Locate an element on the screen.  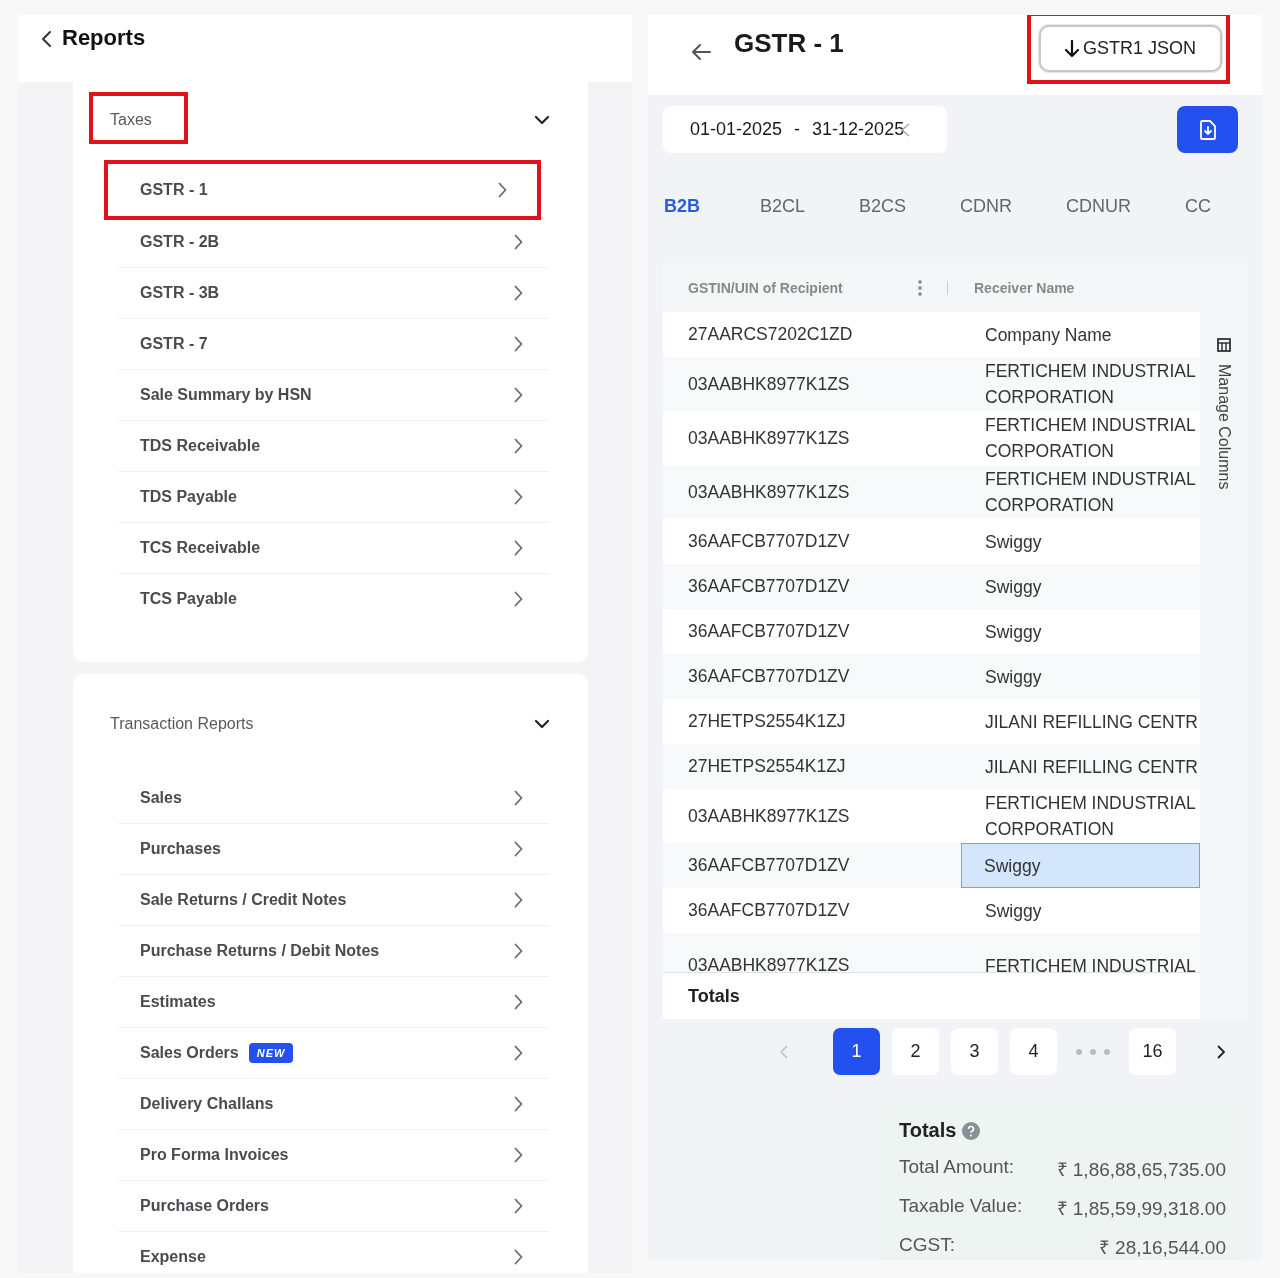
report-item: Sales is located at coordinates (333, 798).